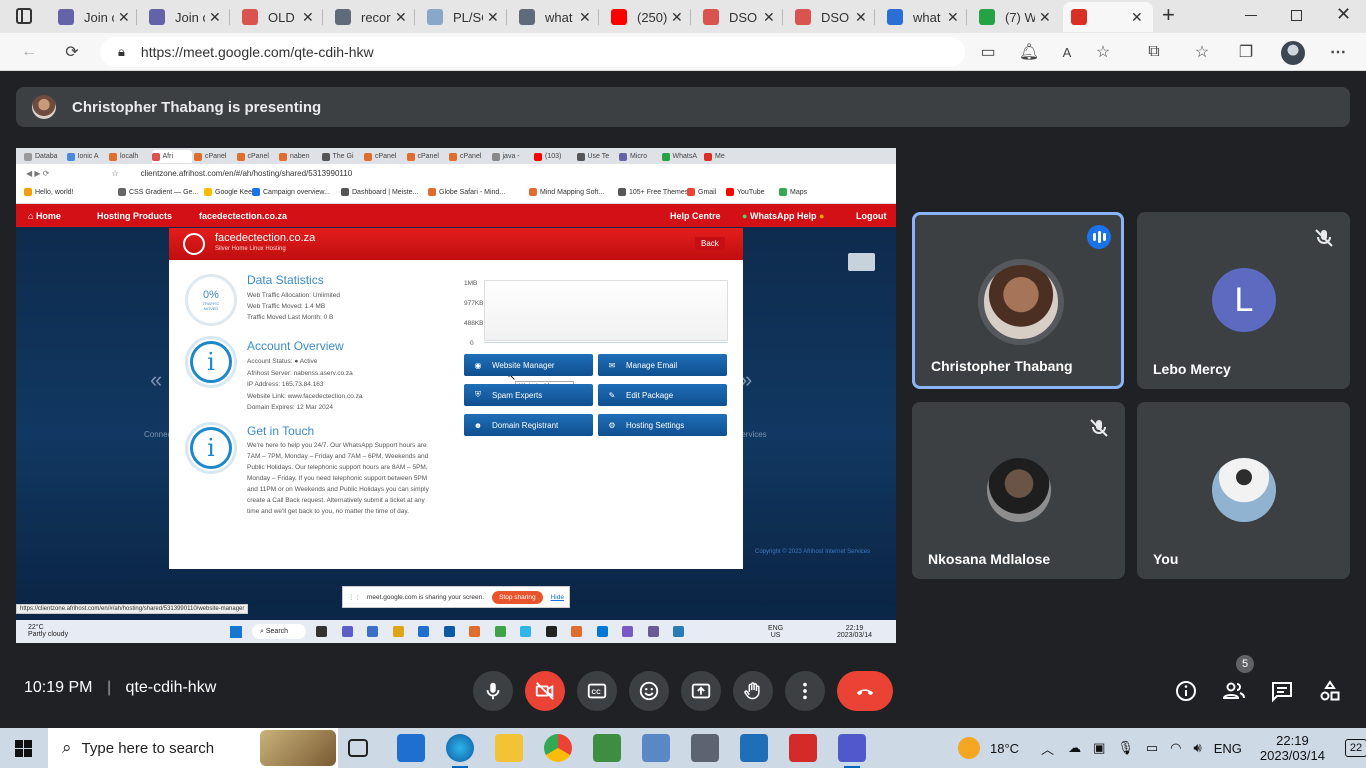 This screenshot has width=1366, height=768. Describe the element at coordinates (1108, 17) in the screenshot. I see `browser-tab: ✕` at that location.